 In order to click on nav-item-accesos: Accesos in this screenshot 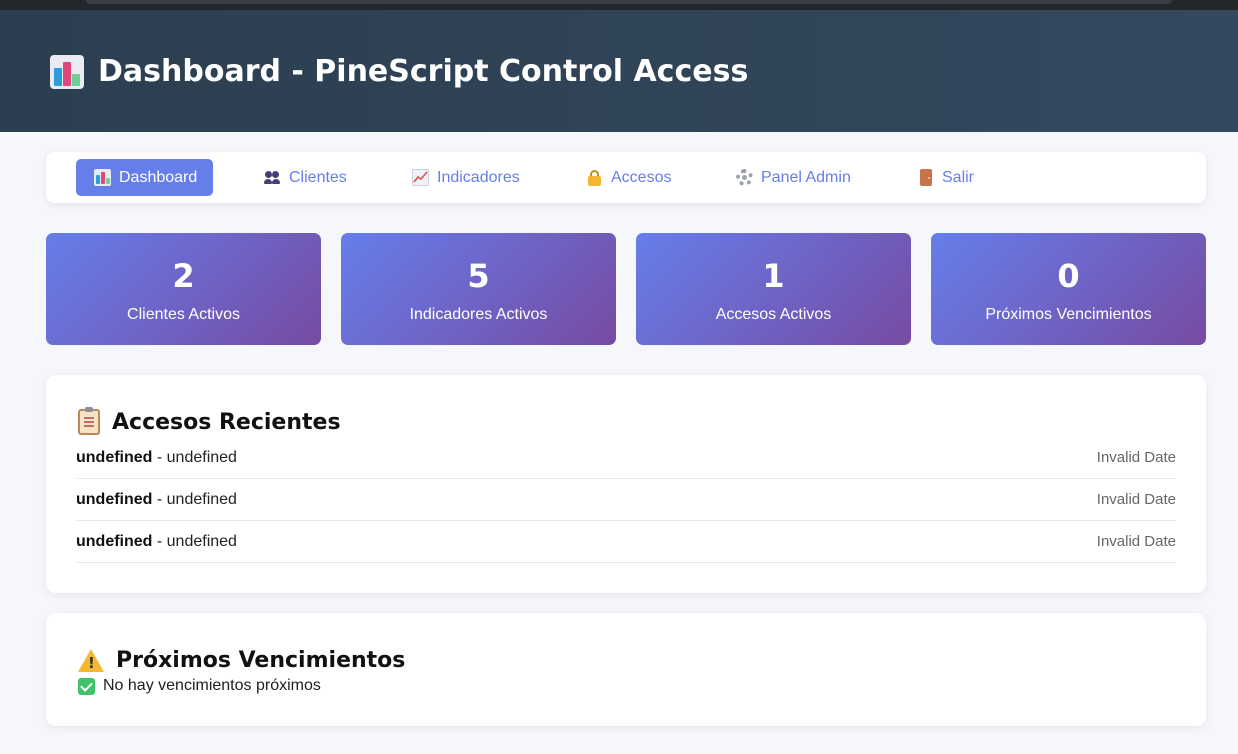, I will do `click(628, 177)`.